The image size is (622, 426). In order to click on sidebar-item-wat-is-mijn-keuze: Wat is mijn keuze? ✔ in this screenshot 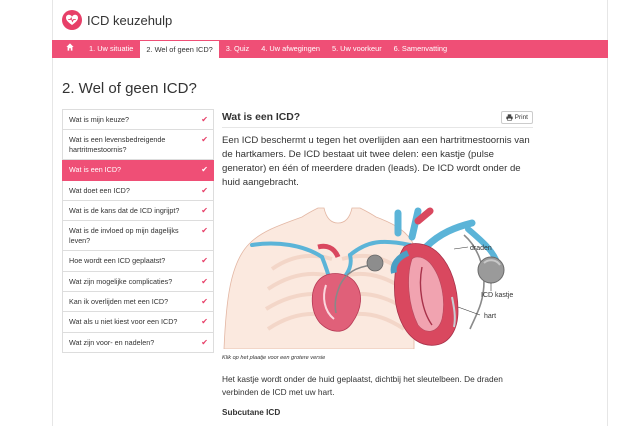, I will do `click(138, 120)`.